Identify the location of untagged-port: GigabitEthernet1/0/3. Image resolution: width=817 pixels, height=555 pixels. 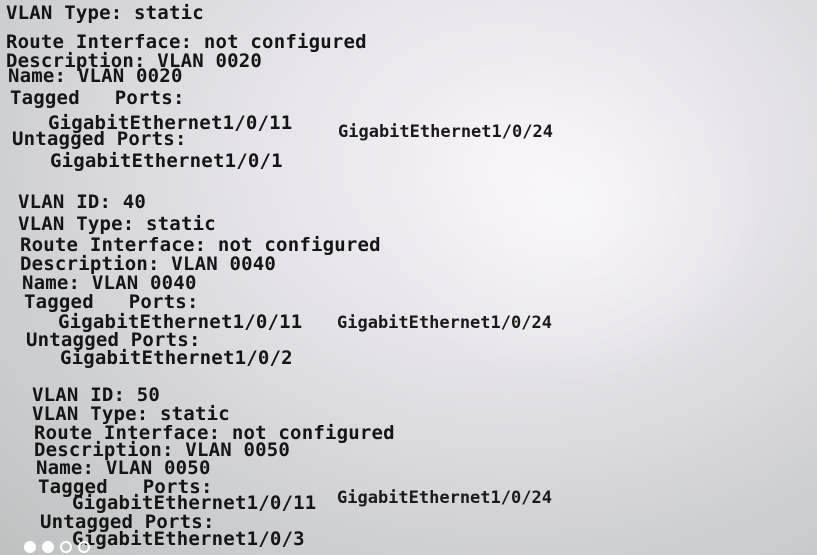
(188, 539).